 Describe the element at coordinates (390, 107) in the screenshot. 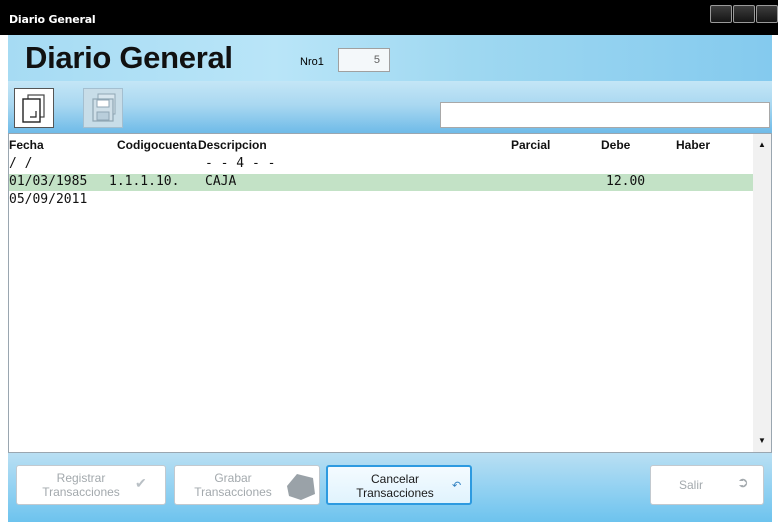

I see `toolbar` at that location.